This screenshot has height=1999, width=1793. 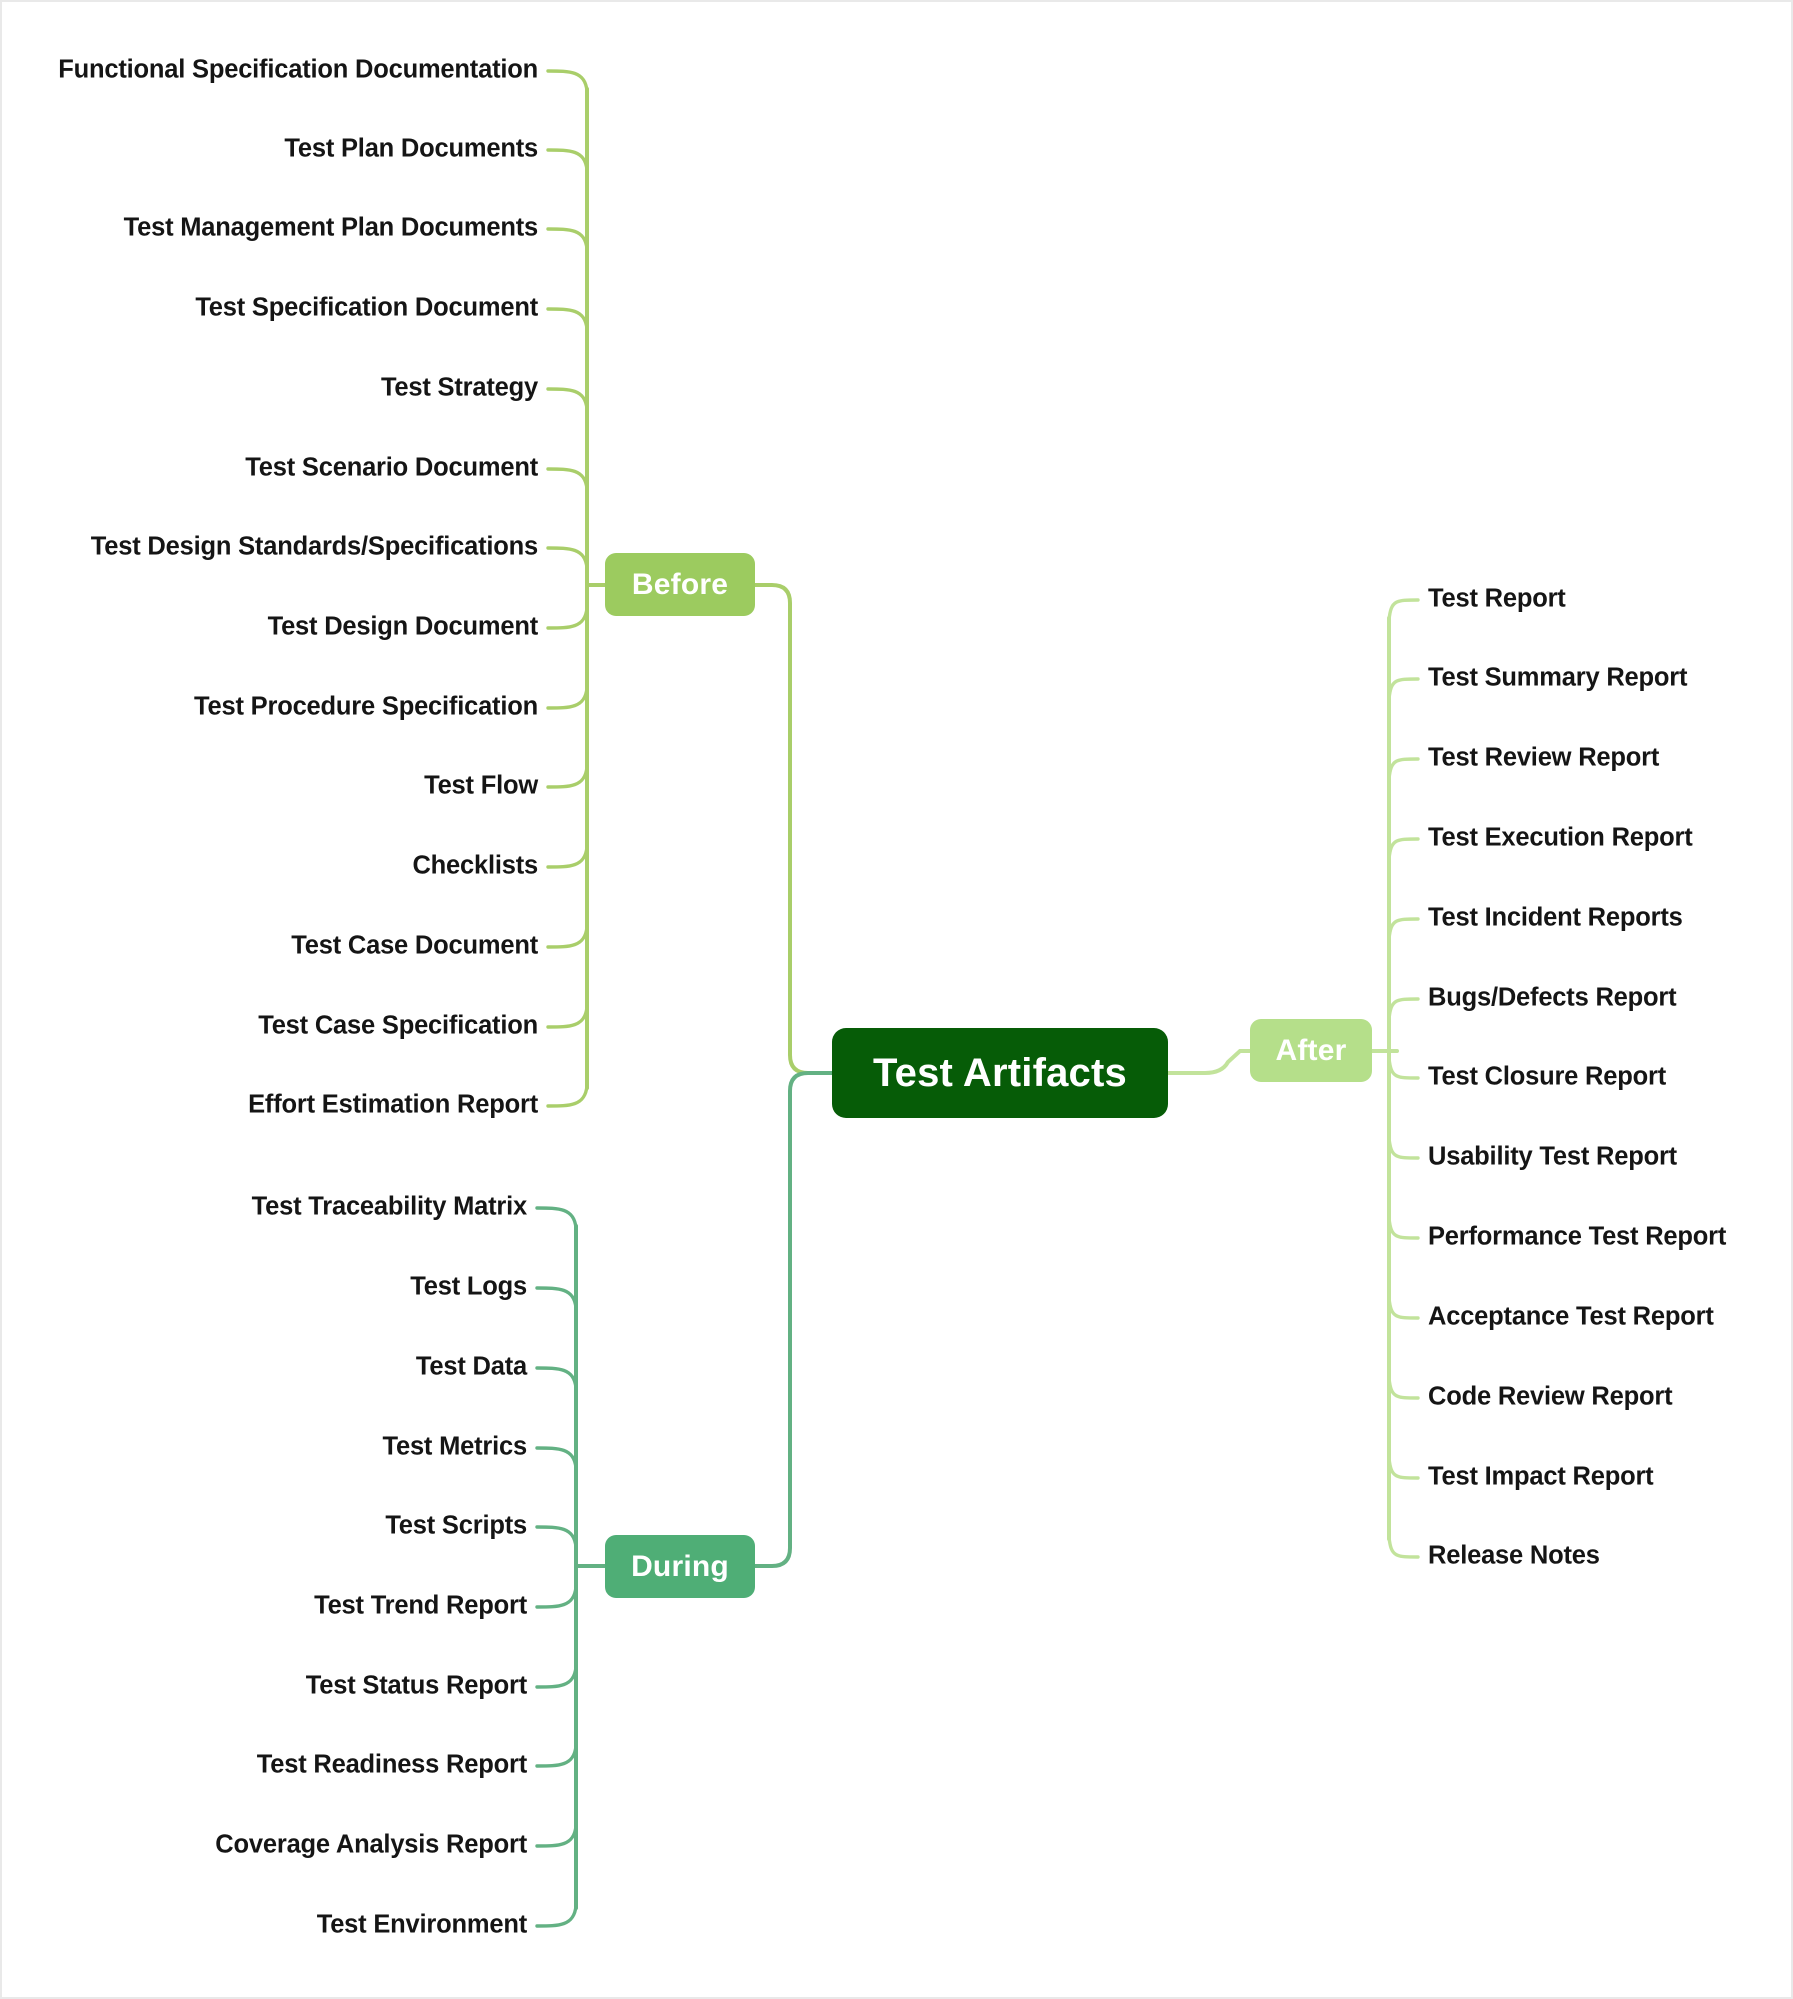 I want to click on leaf-label-before-0: Functional Specification Documentation, so click(x=298, y=69).